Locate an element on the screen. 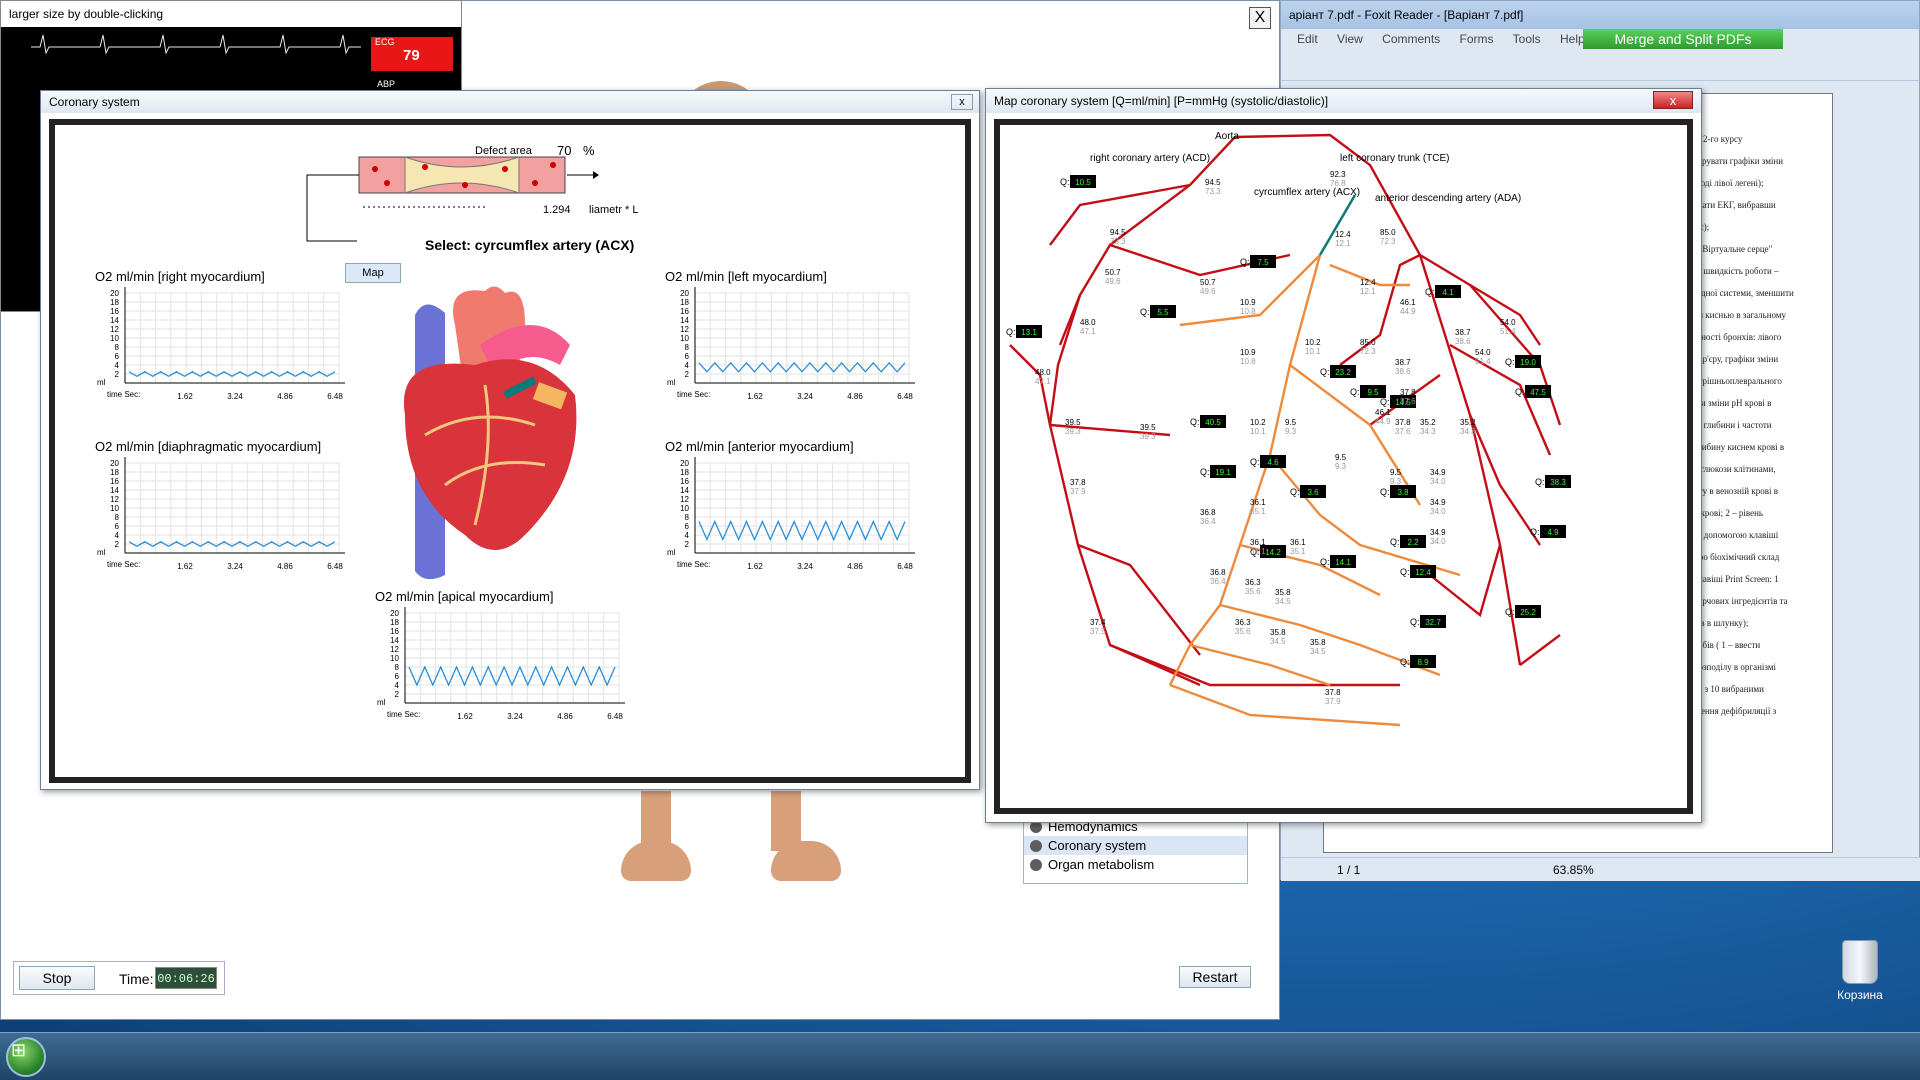  time-value: 00:06:26 is located at coordinates (186, 978).